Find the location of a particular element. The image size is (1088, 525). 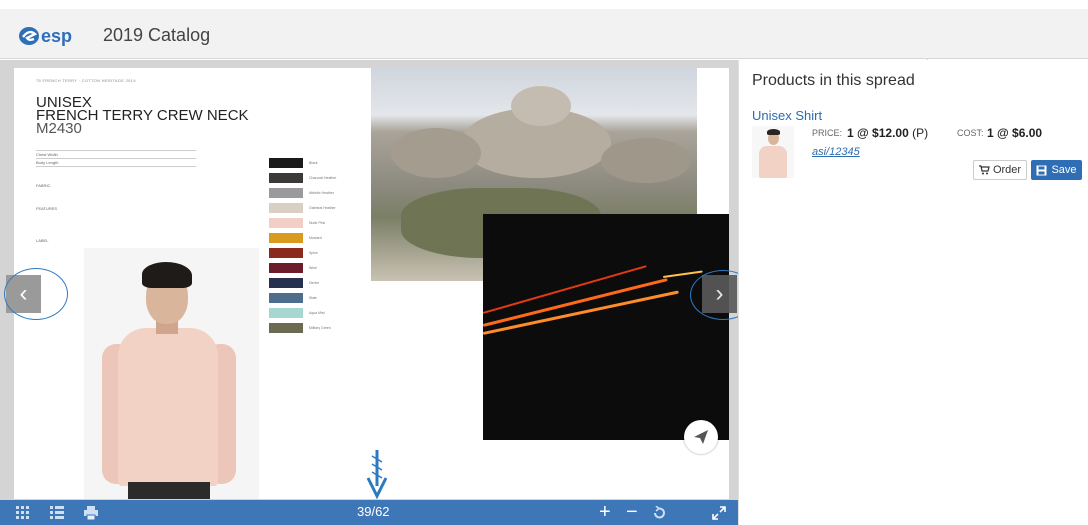

highlight-circle is located at coordinates (36, 294).